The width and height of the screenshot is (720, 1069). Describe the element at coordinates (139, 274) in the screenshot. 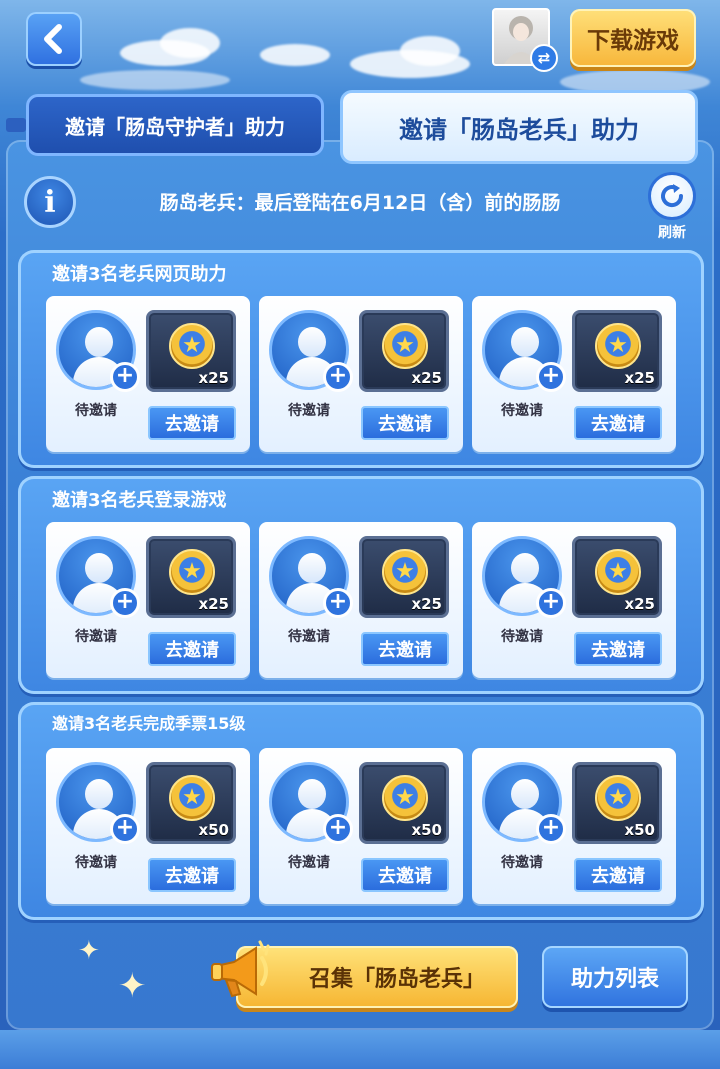

I see `section-title: 邀请3名老兵网页助力` at that location.